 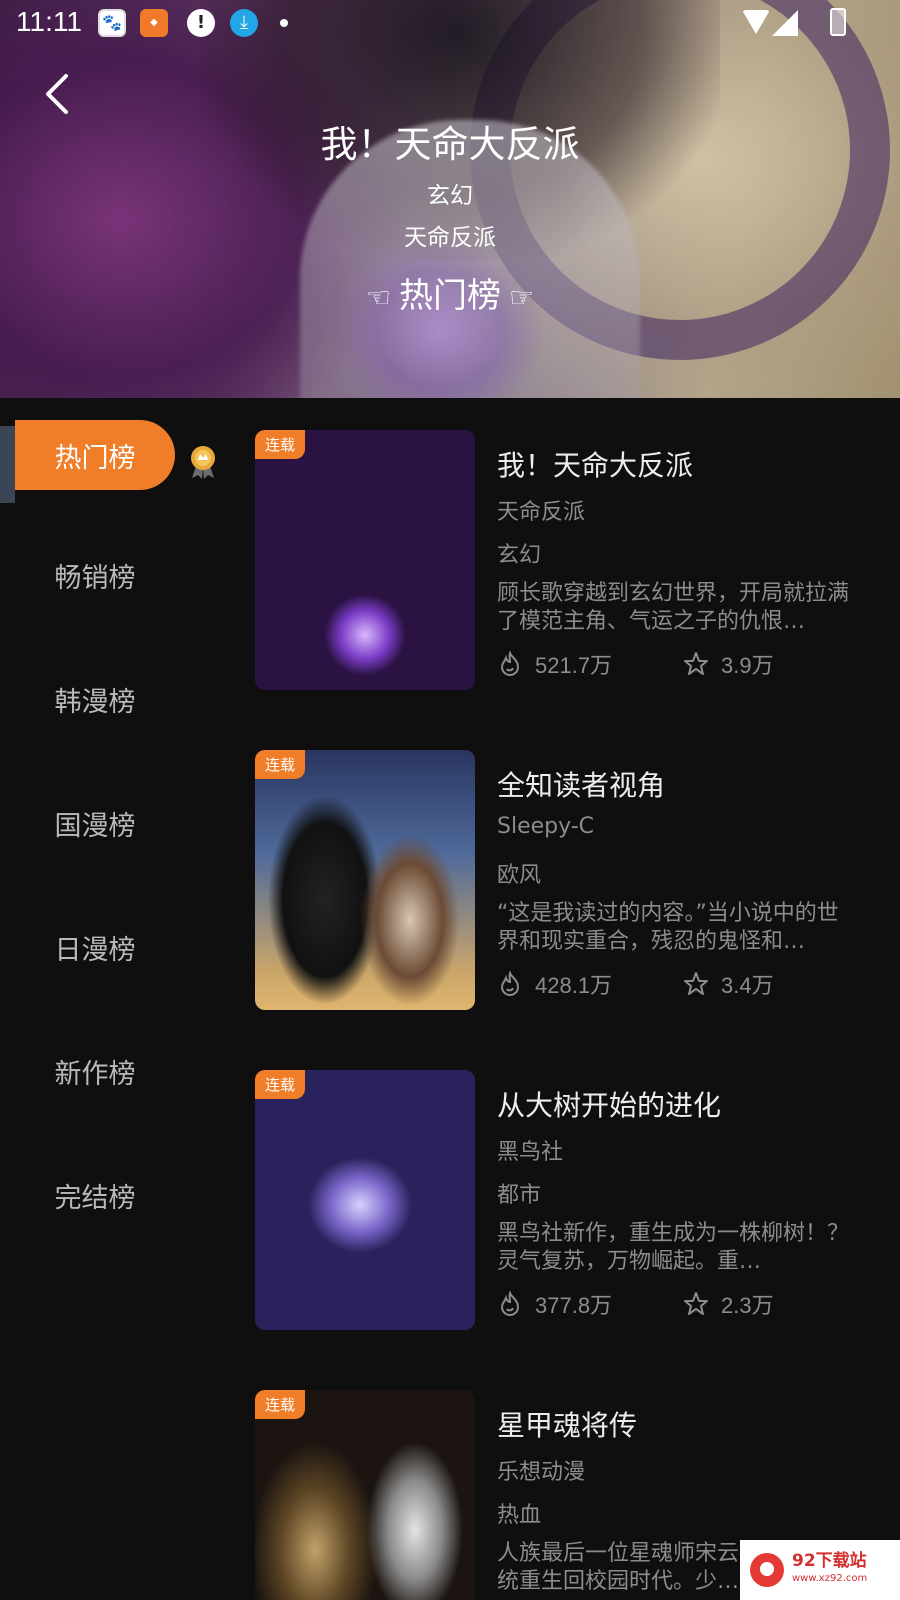 I want to click on comic-stats: 521.7万 3.9万, so click(x=687, y=663).